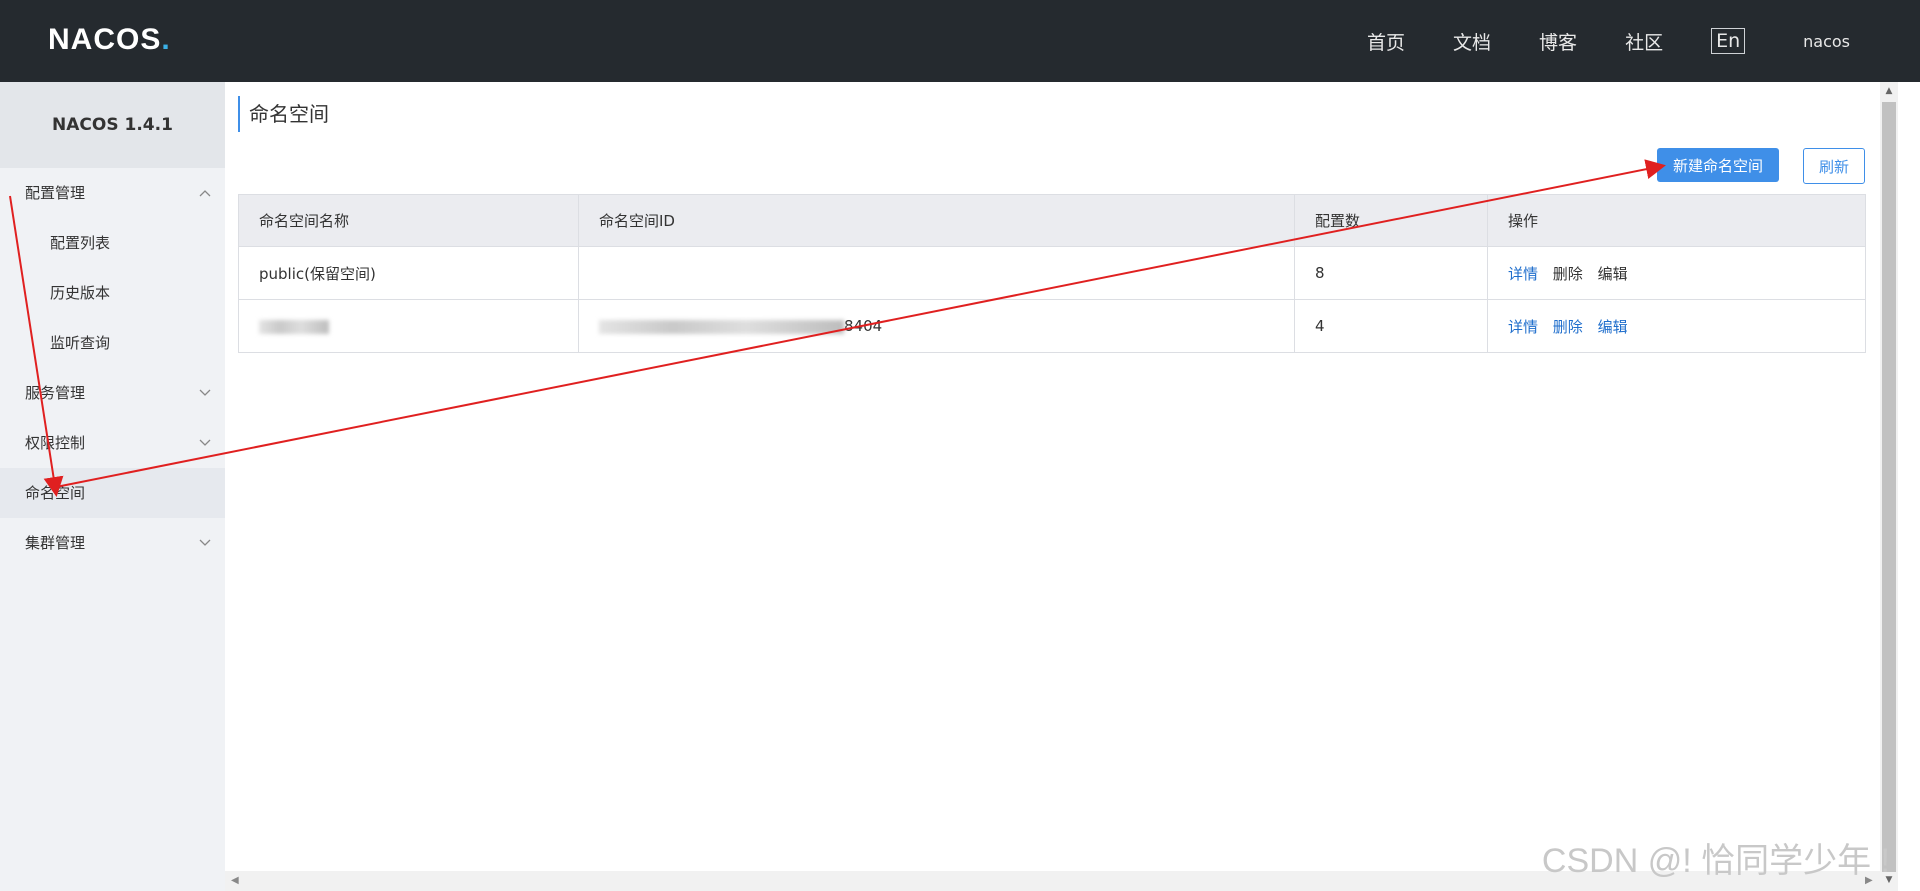 Image resolution: width=1920 pixels, height=891 pixels. What do you see at coordinates (205, 193) in the screenshot?
I see `chevron-up-icon` at bounding box center [205, 193].